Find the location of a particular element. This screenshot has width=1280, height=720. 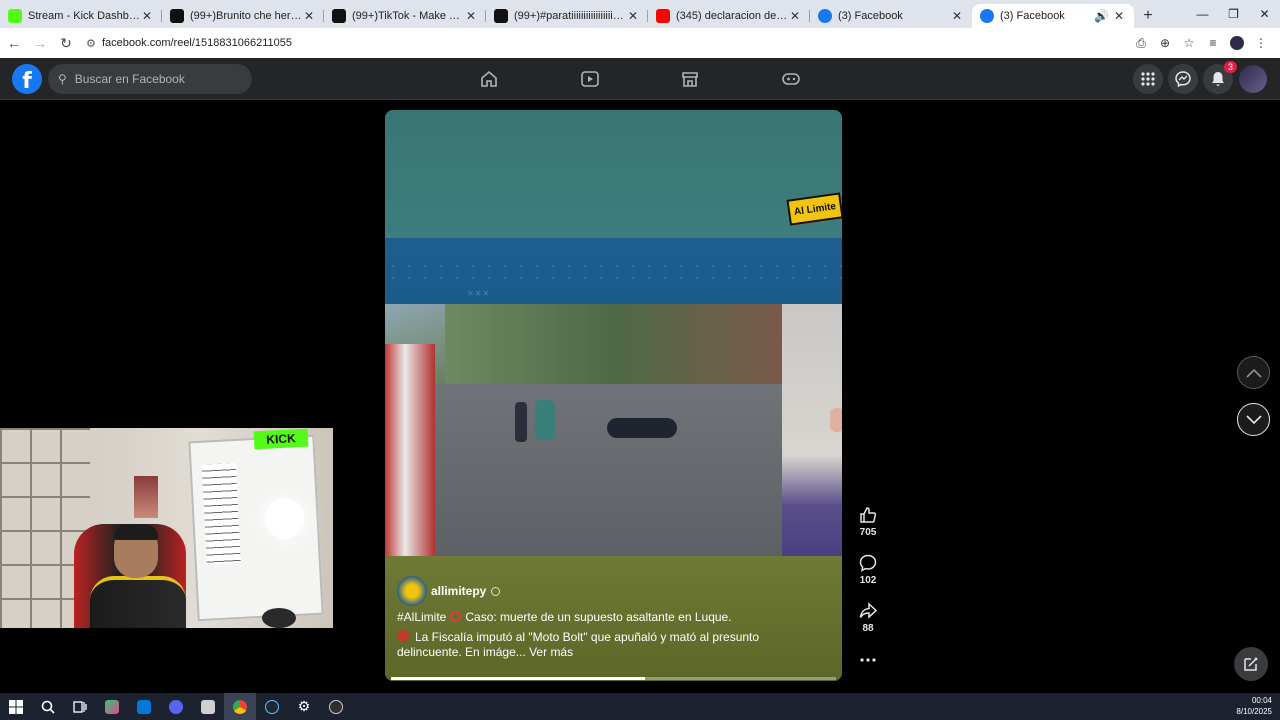

marketplace-icon is located at coordinates (690, 79).